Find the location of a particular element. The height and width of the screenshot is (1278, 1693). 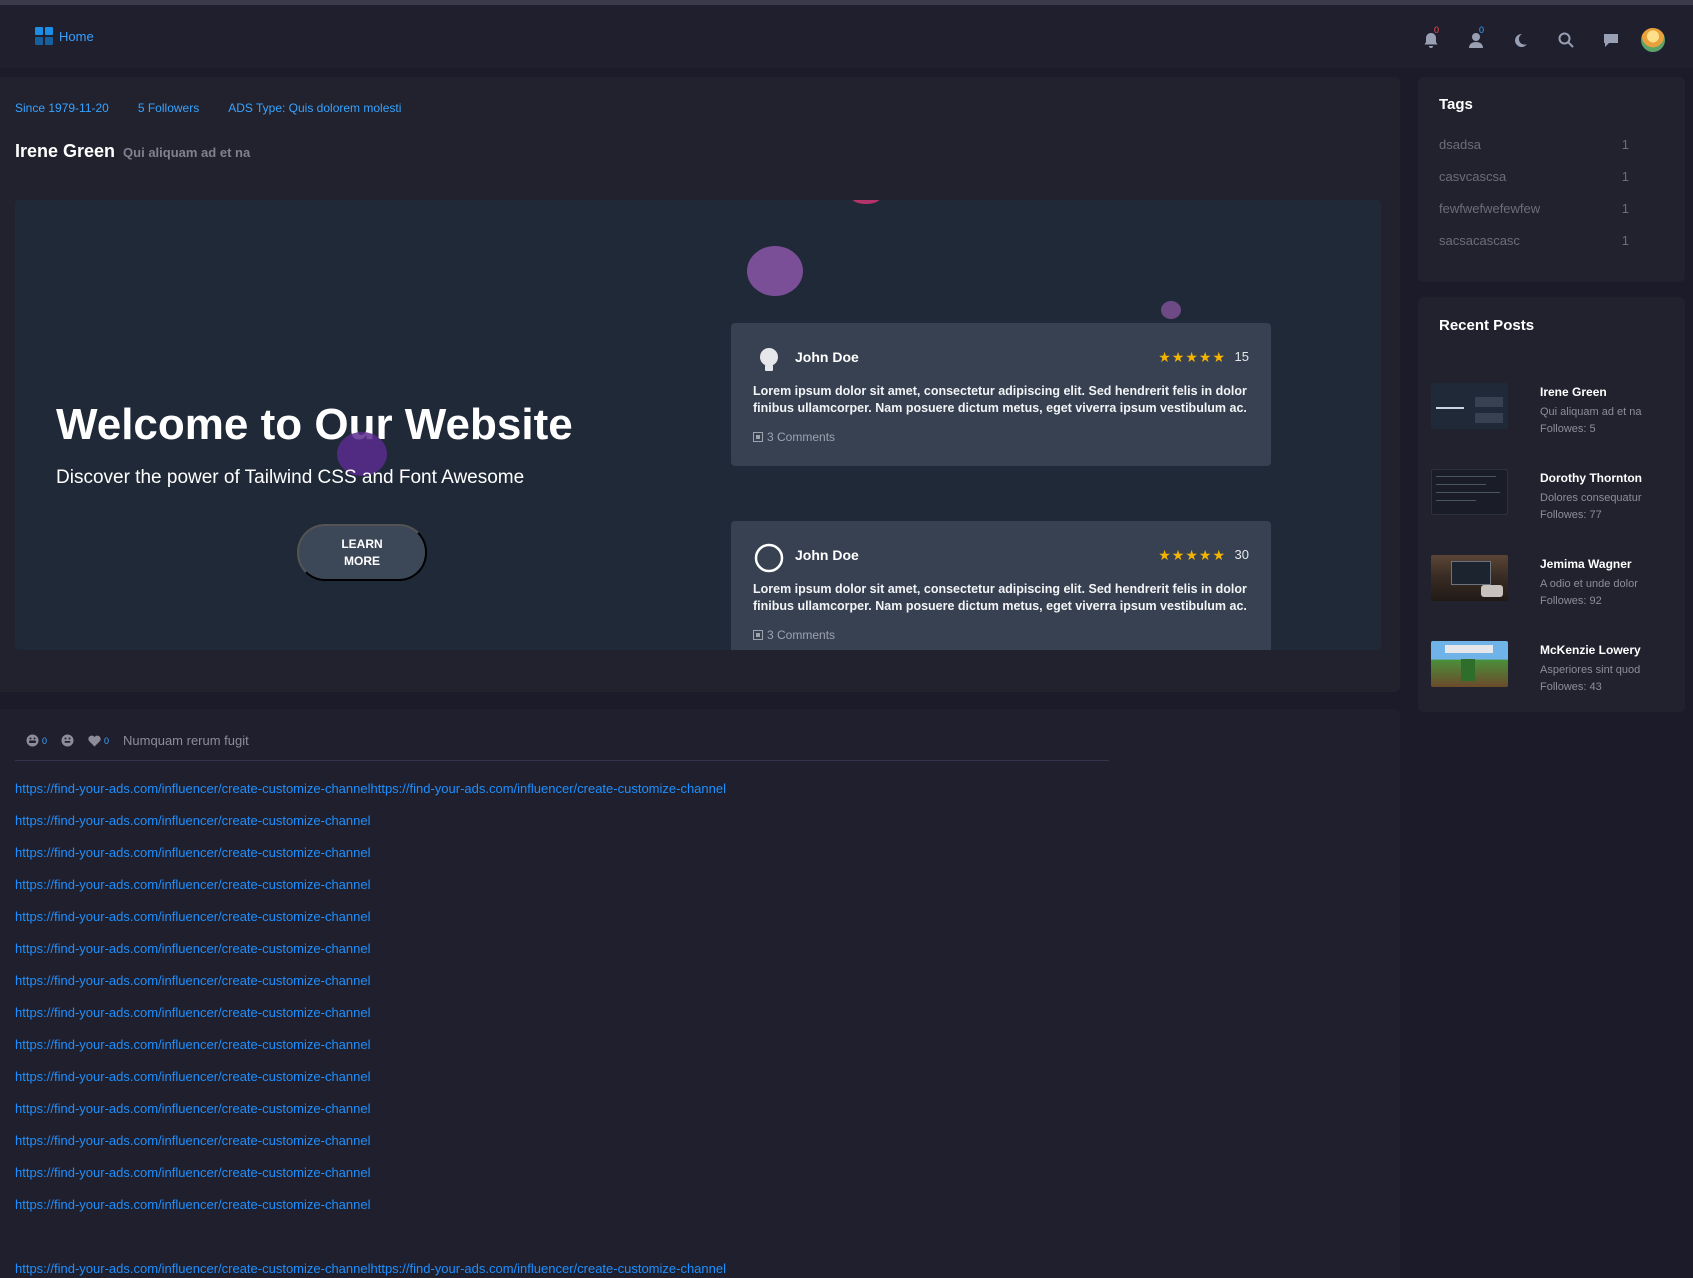

tag-name: casvcascsa is located at coordinates (1473, 176).